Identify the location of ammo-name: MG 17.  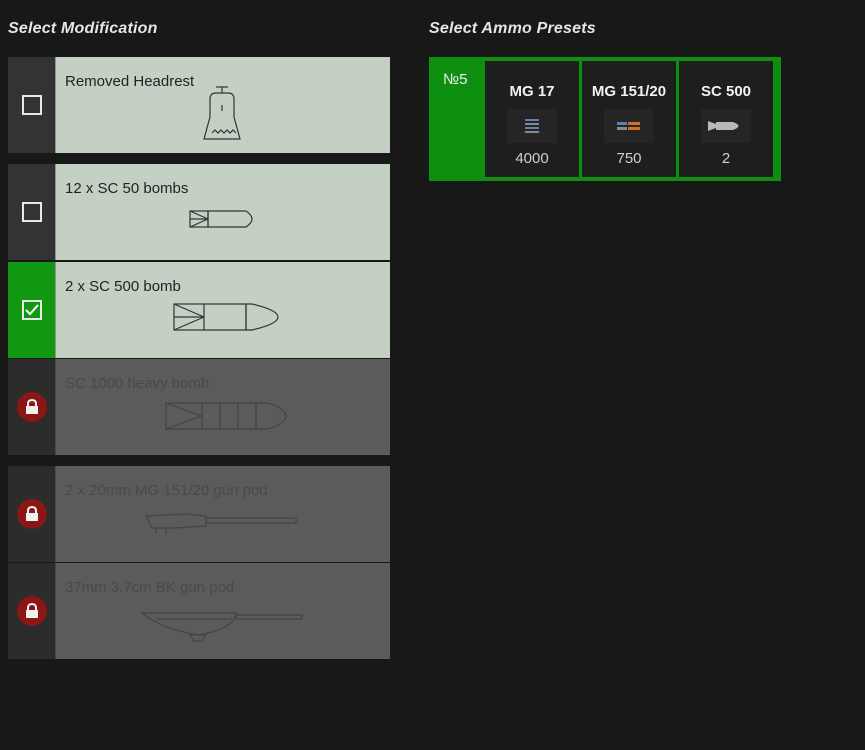
(532, 91).